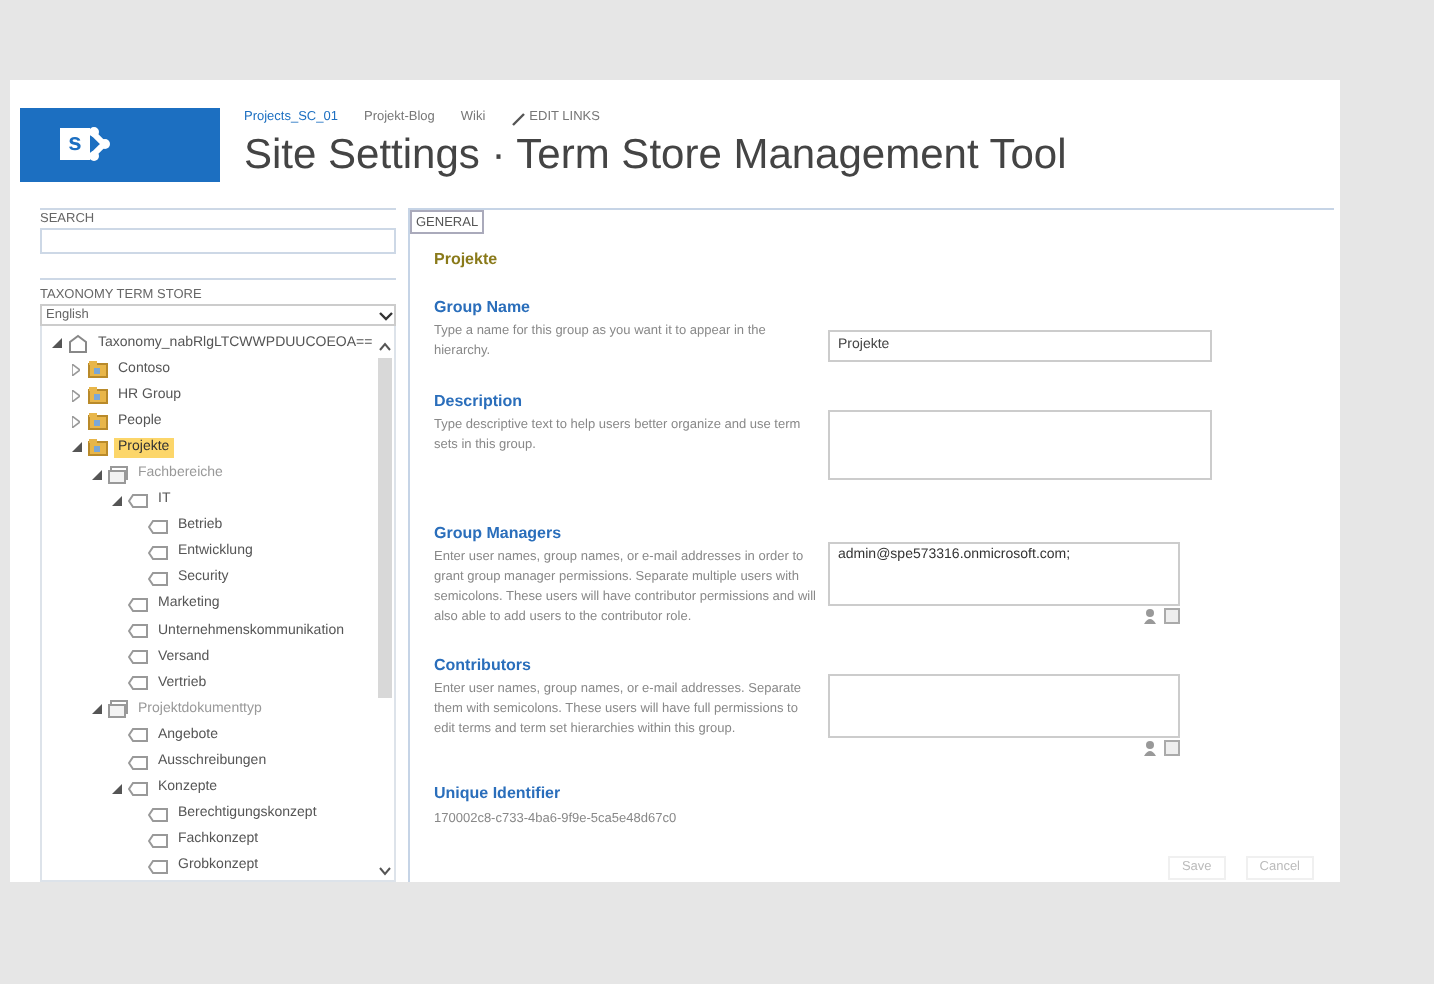 The height and width of the screenshot is (984, 1434). Describe the element at coordinates (78, 343) in the screenshot. I see `term-store-icon` at that location.